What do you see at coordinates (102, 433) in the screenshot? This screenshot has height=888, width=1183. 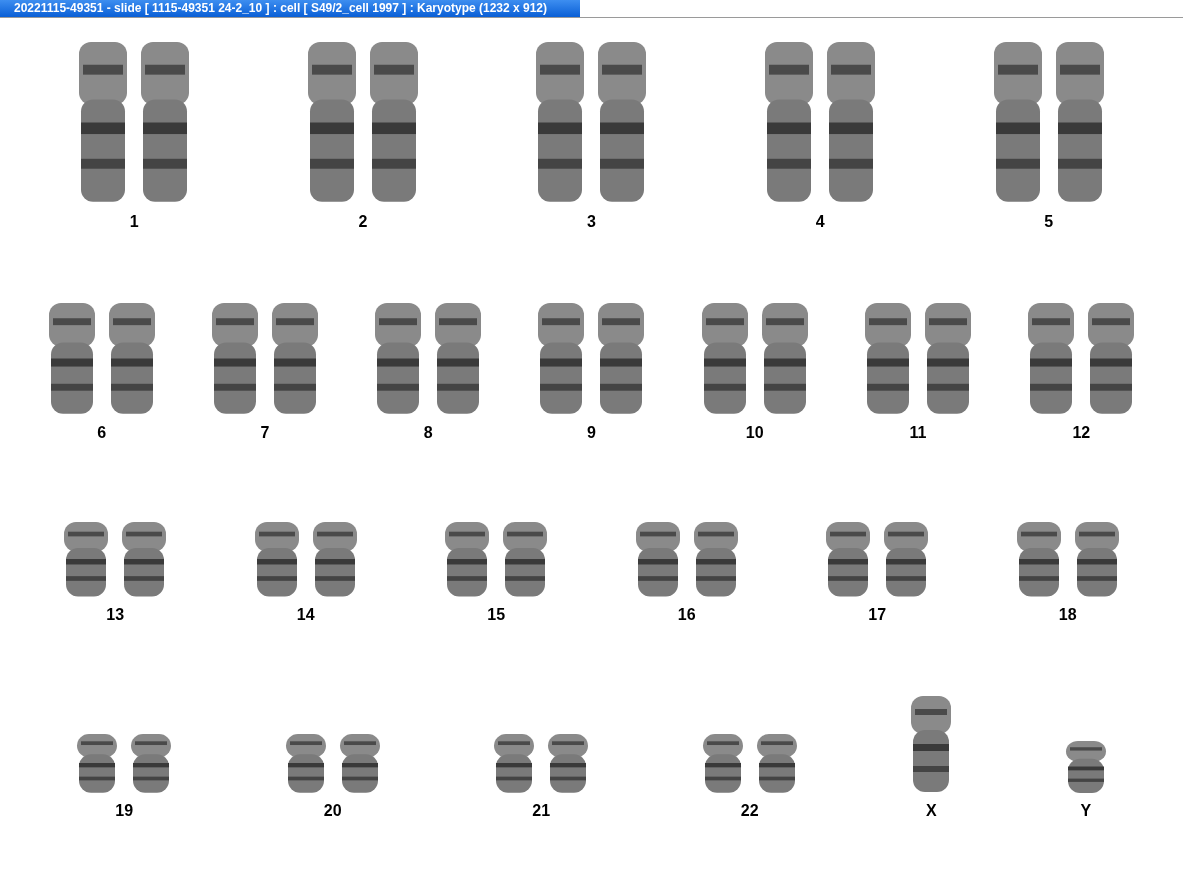 I see `chromosome-number: 6` at bounding box center [102, 433].